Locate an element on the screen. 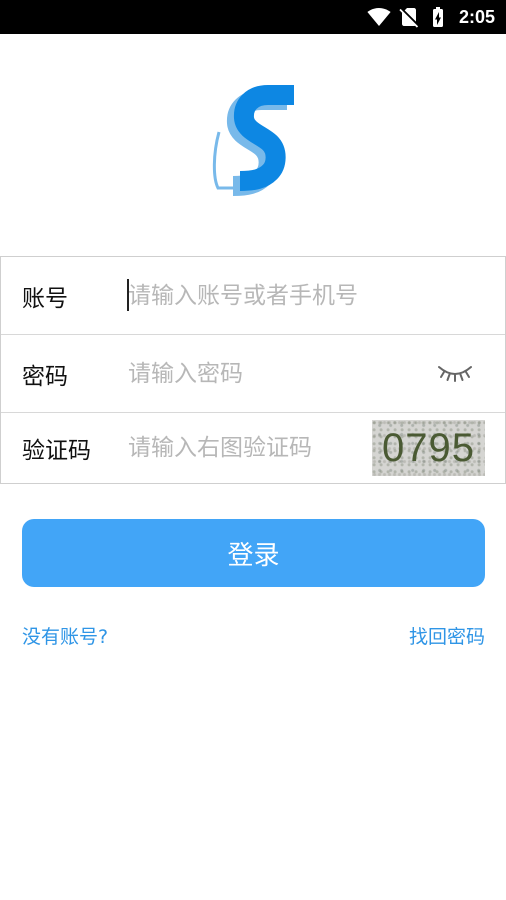 The height and width of the screenshot is (900, 506). login-button: 登录 is located at coordinates (253, 553).